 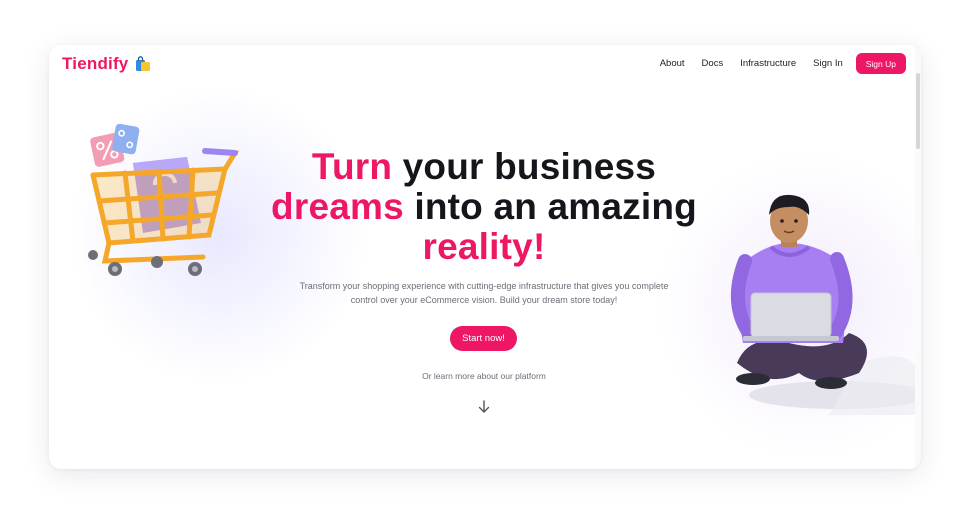 What do you see at coordinates (164, 199) in the screenshot?
I see `shopping-cart-illustration` at bounding box center [164, 199].